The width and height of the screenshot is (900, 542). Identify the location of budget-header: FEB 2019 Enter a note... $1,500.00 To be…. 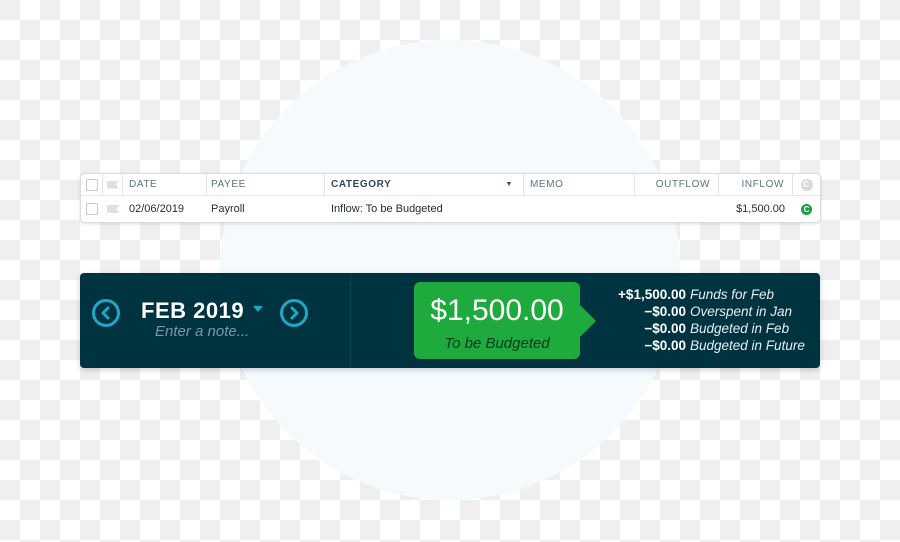
(450, 320).